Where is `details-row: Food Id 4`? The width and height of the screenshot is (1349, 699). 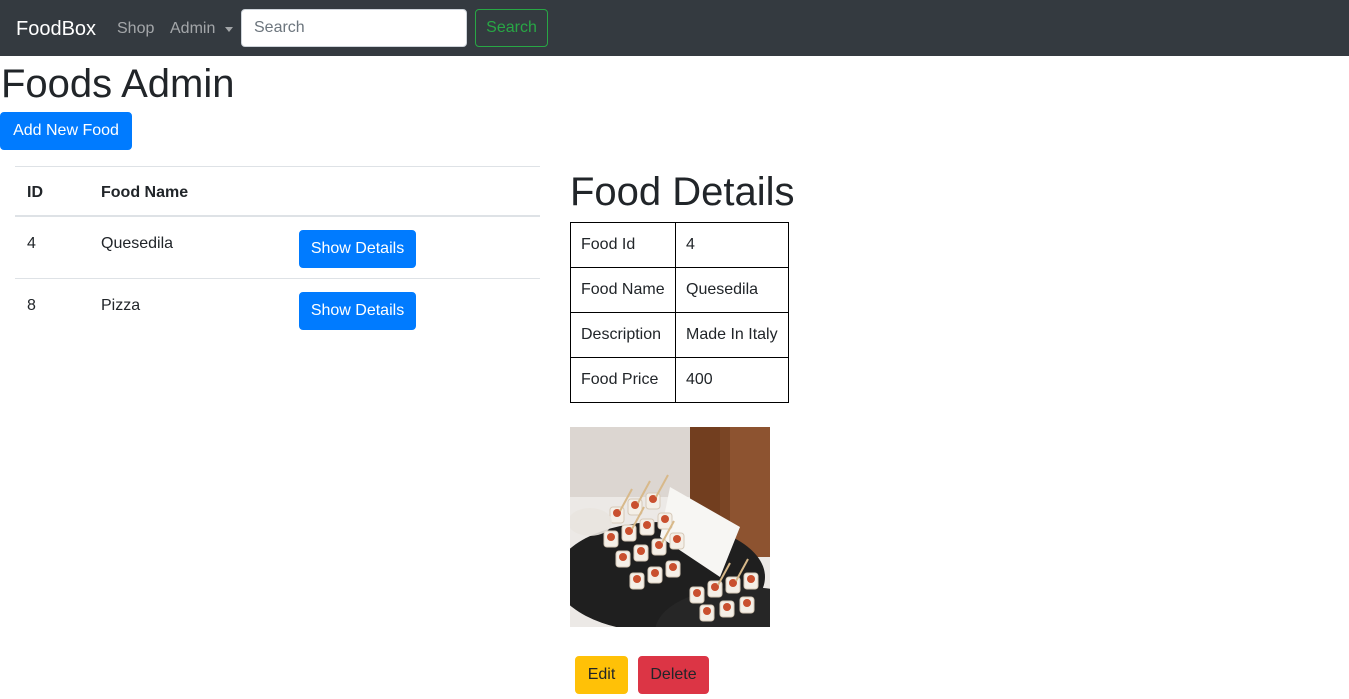 details-row: Food Id 4 is located at coordinates (679, 245).